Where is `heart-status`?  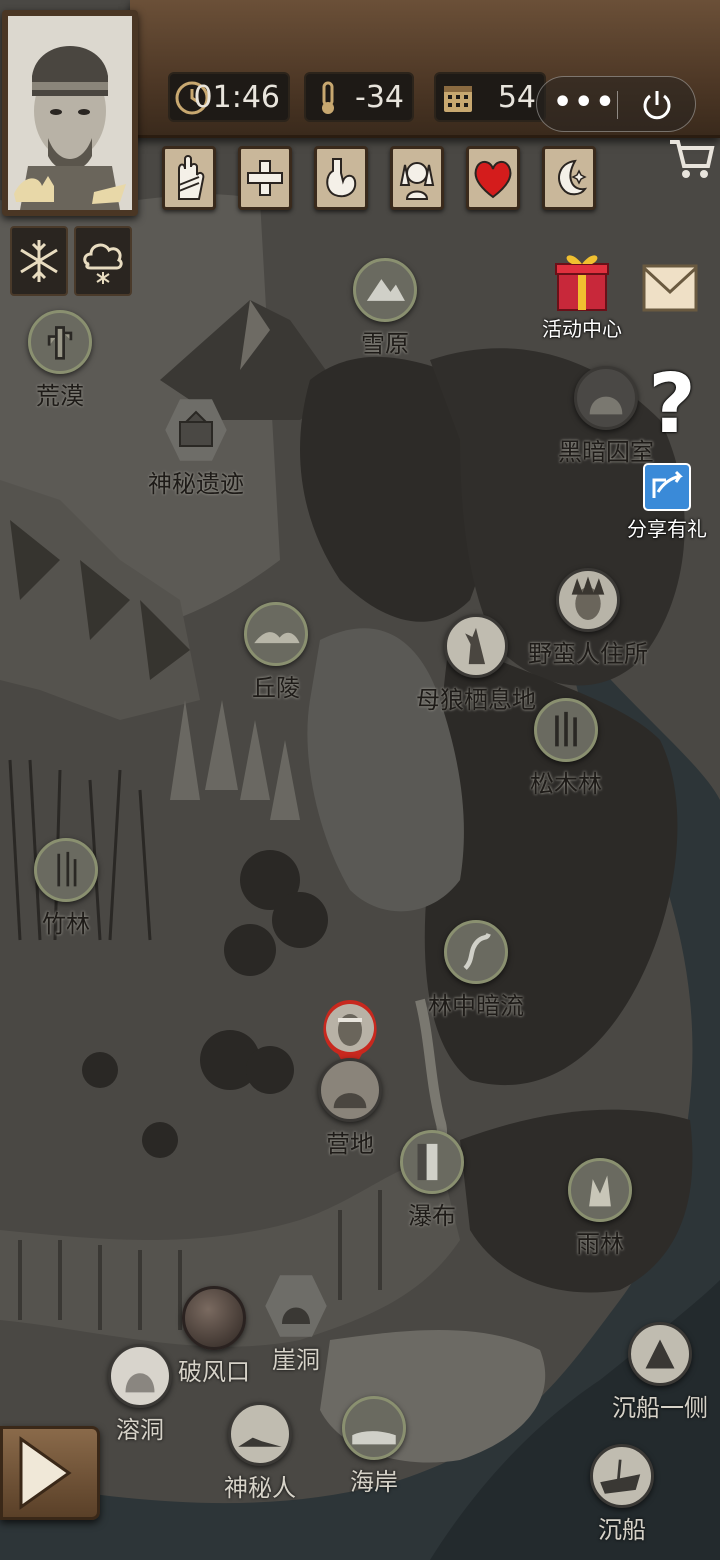 heart-status is located at coordinates (493, 178).